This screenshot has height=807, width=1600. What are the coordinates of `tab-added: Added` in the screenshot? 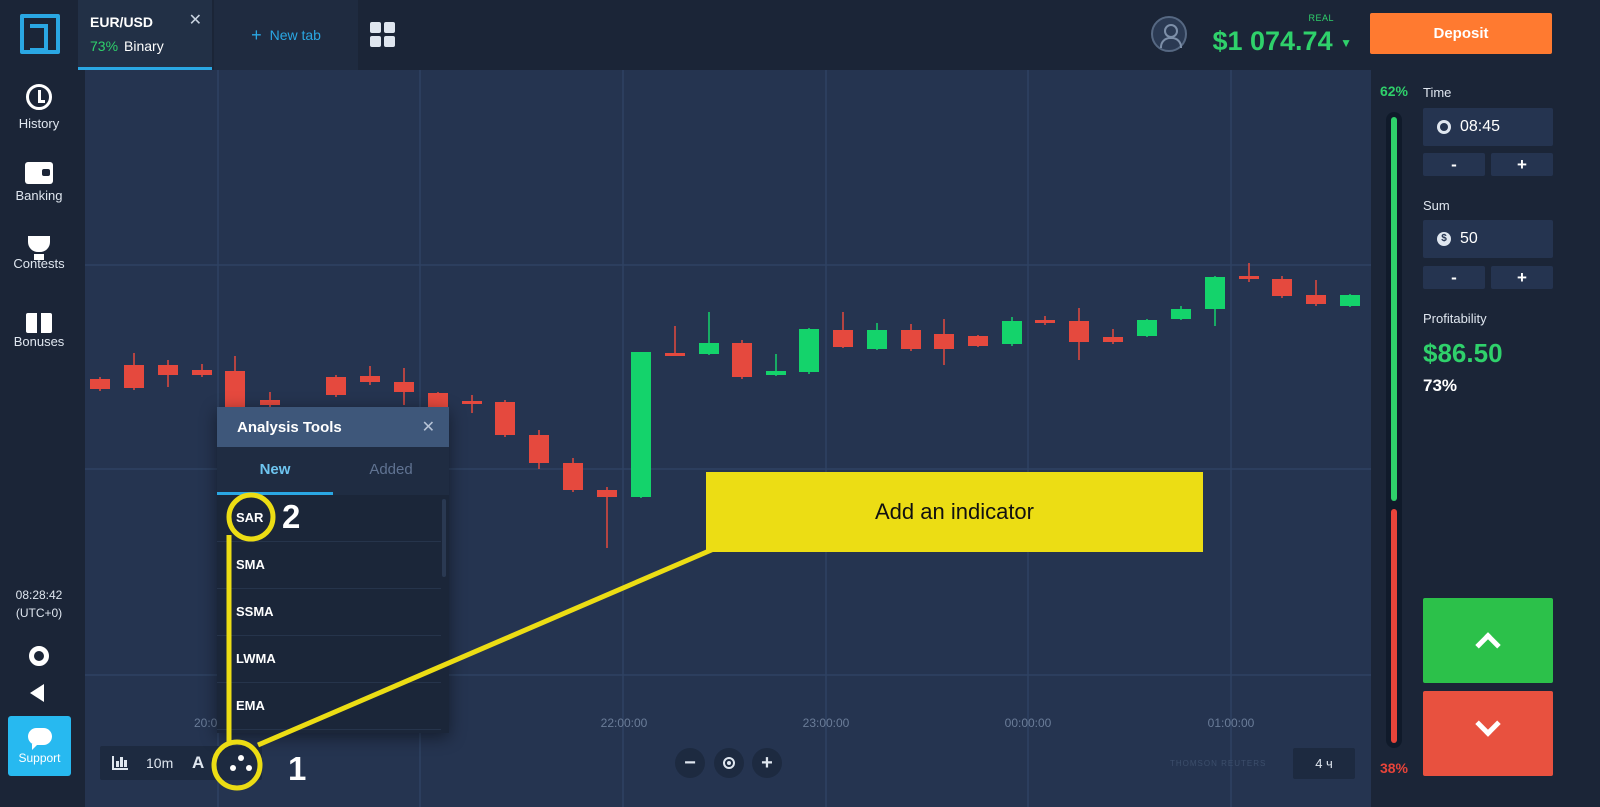 It's located at (391, 471).